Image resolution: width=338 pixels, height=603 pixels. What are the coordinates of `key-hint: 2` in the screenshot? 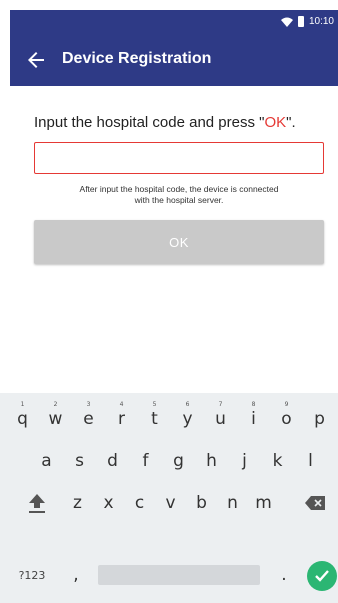 It's located at (55, 404).